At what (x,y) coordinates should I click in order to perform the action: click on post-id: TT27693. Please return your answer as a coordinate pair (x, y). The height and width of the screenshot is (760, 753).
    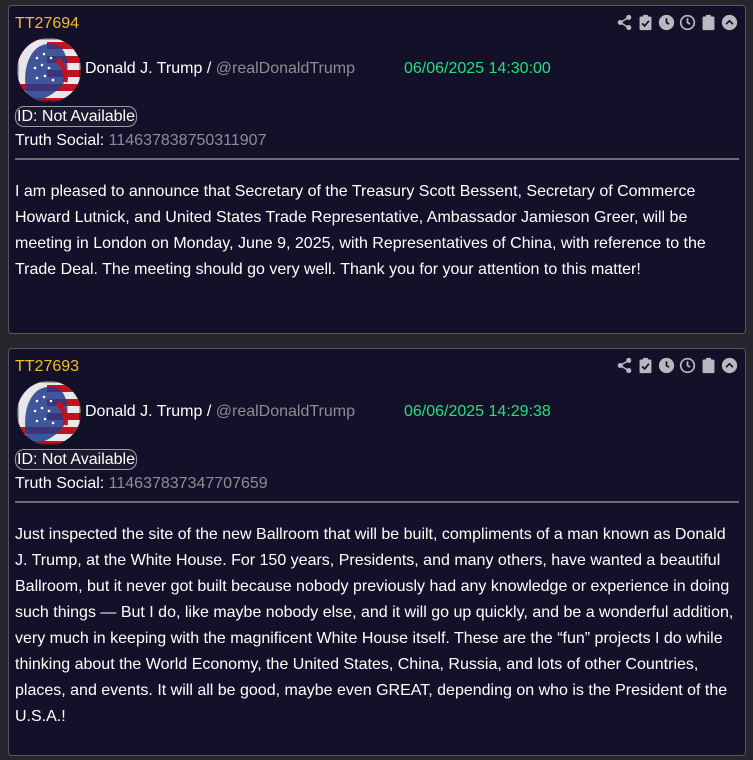
    Looking at the image, I should click on (47, 367).